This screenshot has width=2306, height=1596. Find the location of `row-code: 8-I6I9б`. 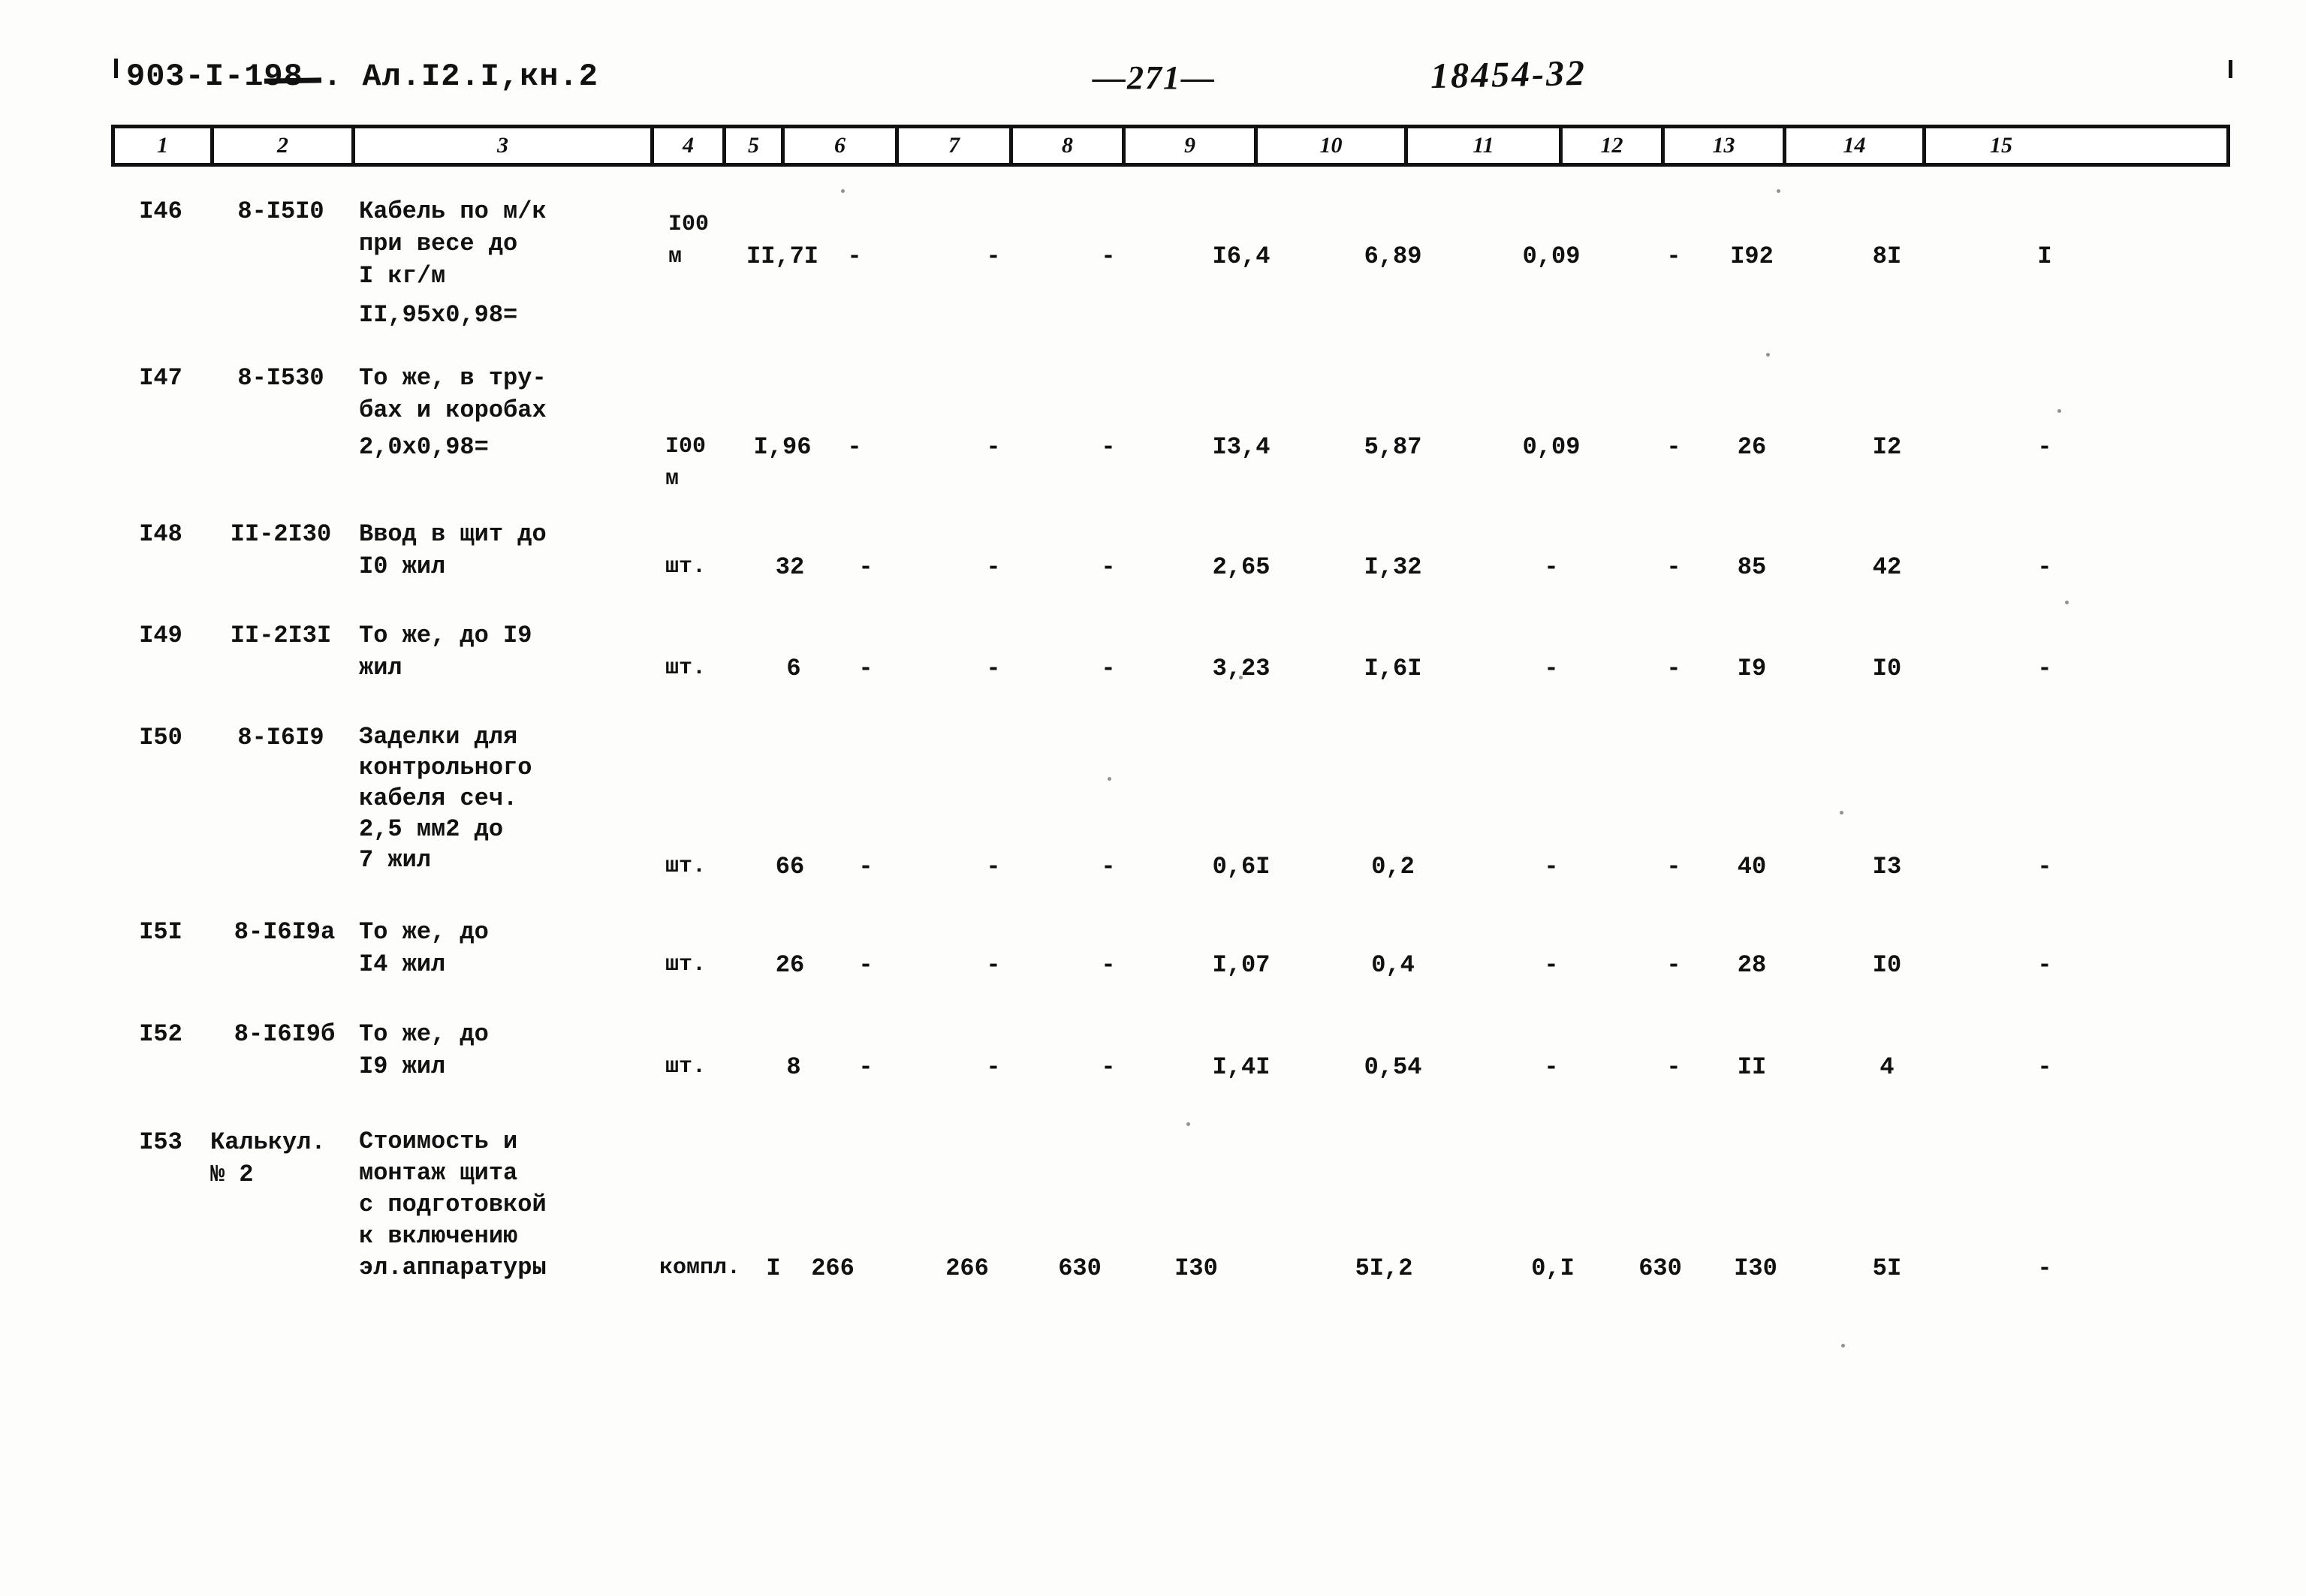

row-code: 8-I6I9б is located at coordinates (285, 1034).